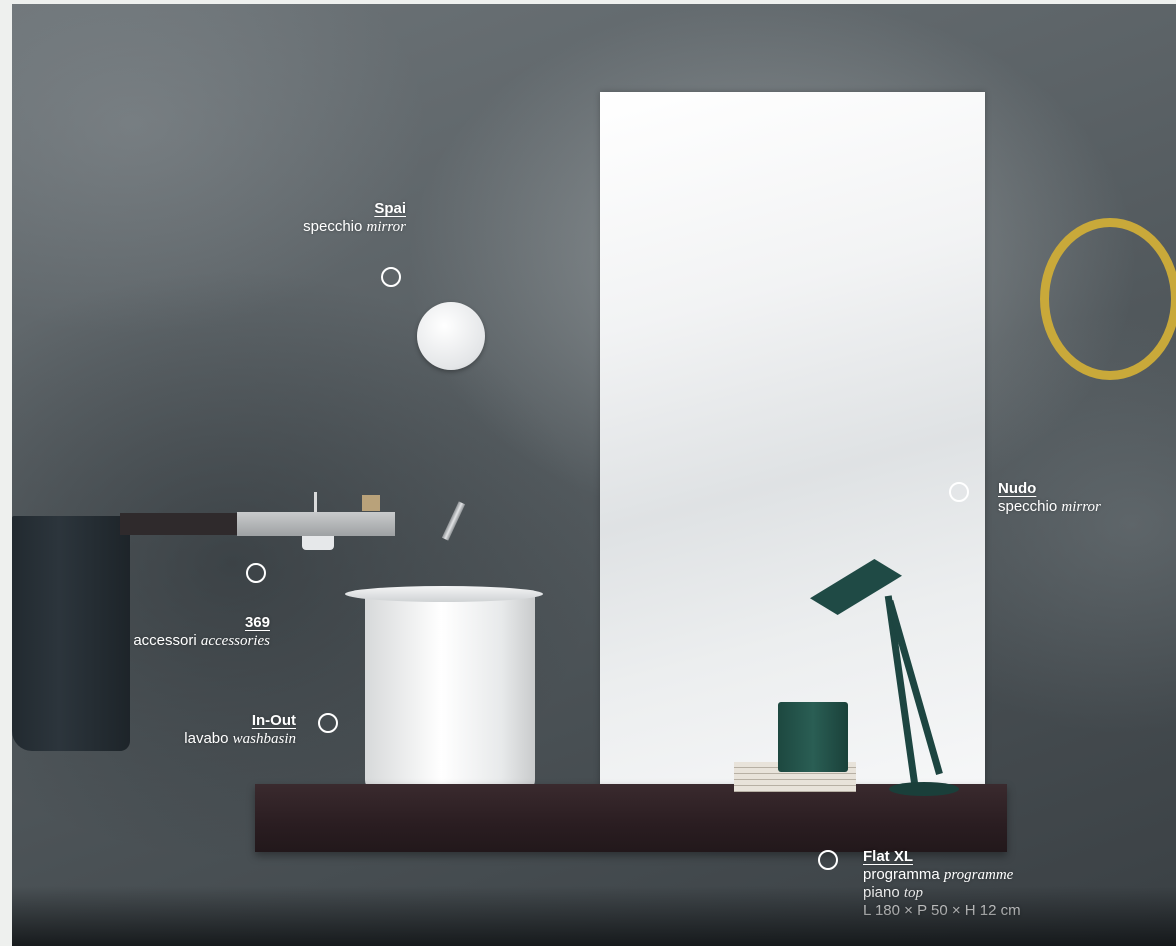 Image resolution: width=1176 pixels, height=946 pixels. What do you see at coordinates (828, 860) in the screenshot?
I see `flatxl-hotspot-icon` at bounding box center [828, 860].